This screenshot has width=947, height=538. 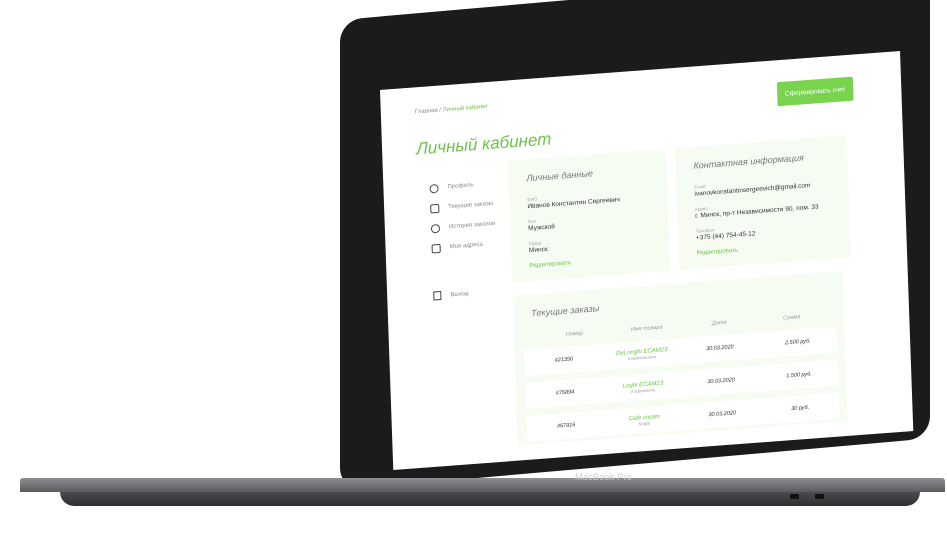 What do you see at coordinates (643, 387) in the screenshot?
I see `order-product: Loghi ECAM23 Кофемолка` at bounding box center [643, 387].